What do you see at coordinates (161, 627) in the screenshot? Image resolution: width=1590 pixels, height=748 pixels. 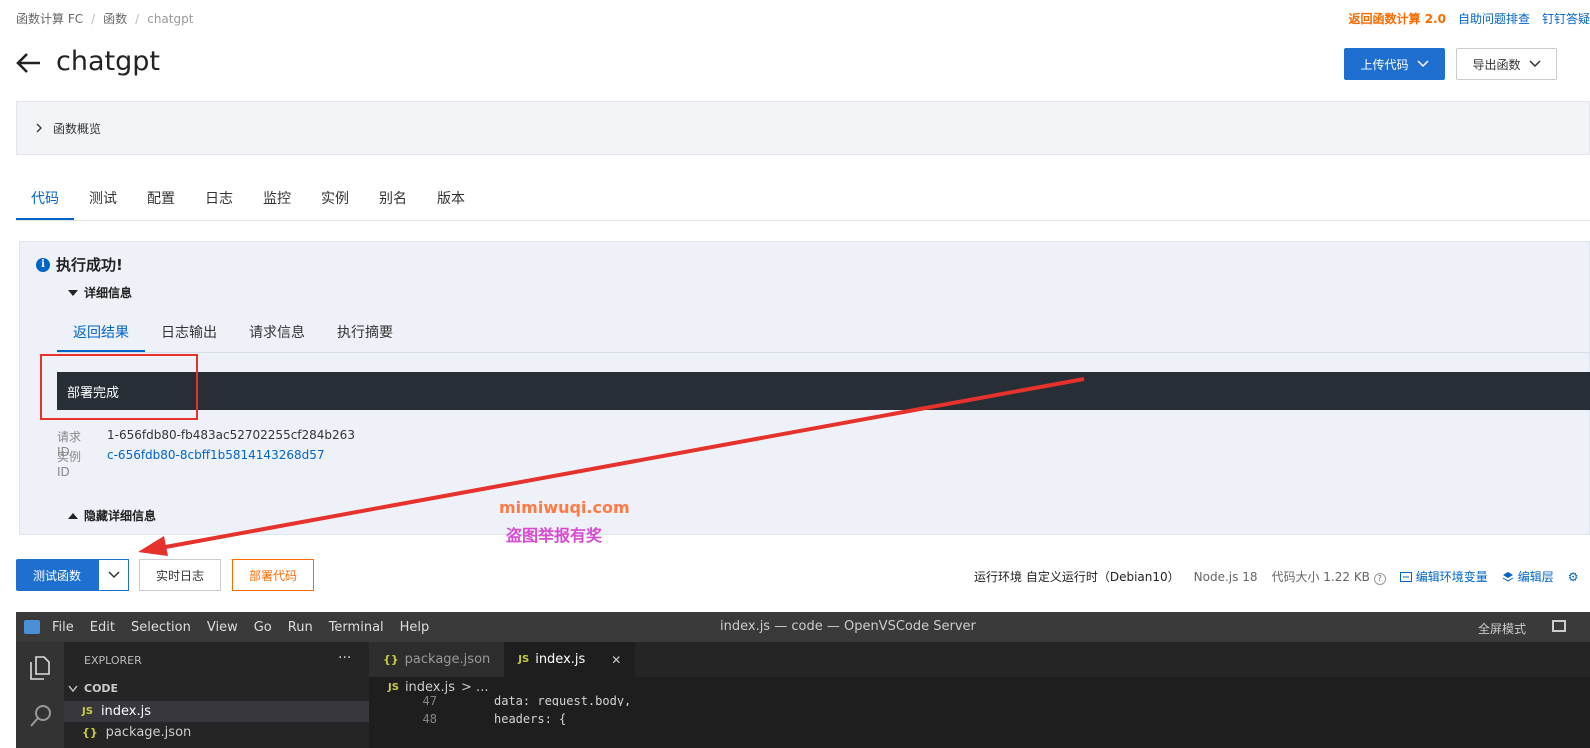 I see `menu-selection: Selection` at bounding box center [161, 627].